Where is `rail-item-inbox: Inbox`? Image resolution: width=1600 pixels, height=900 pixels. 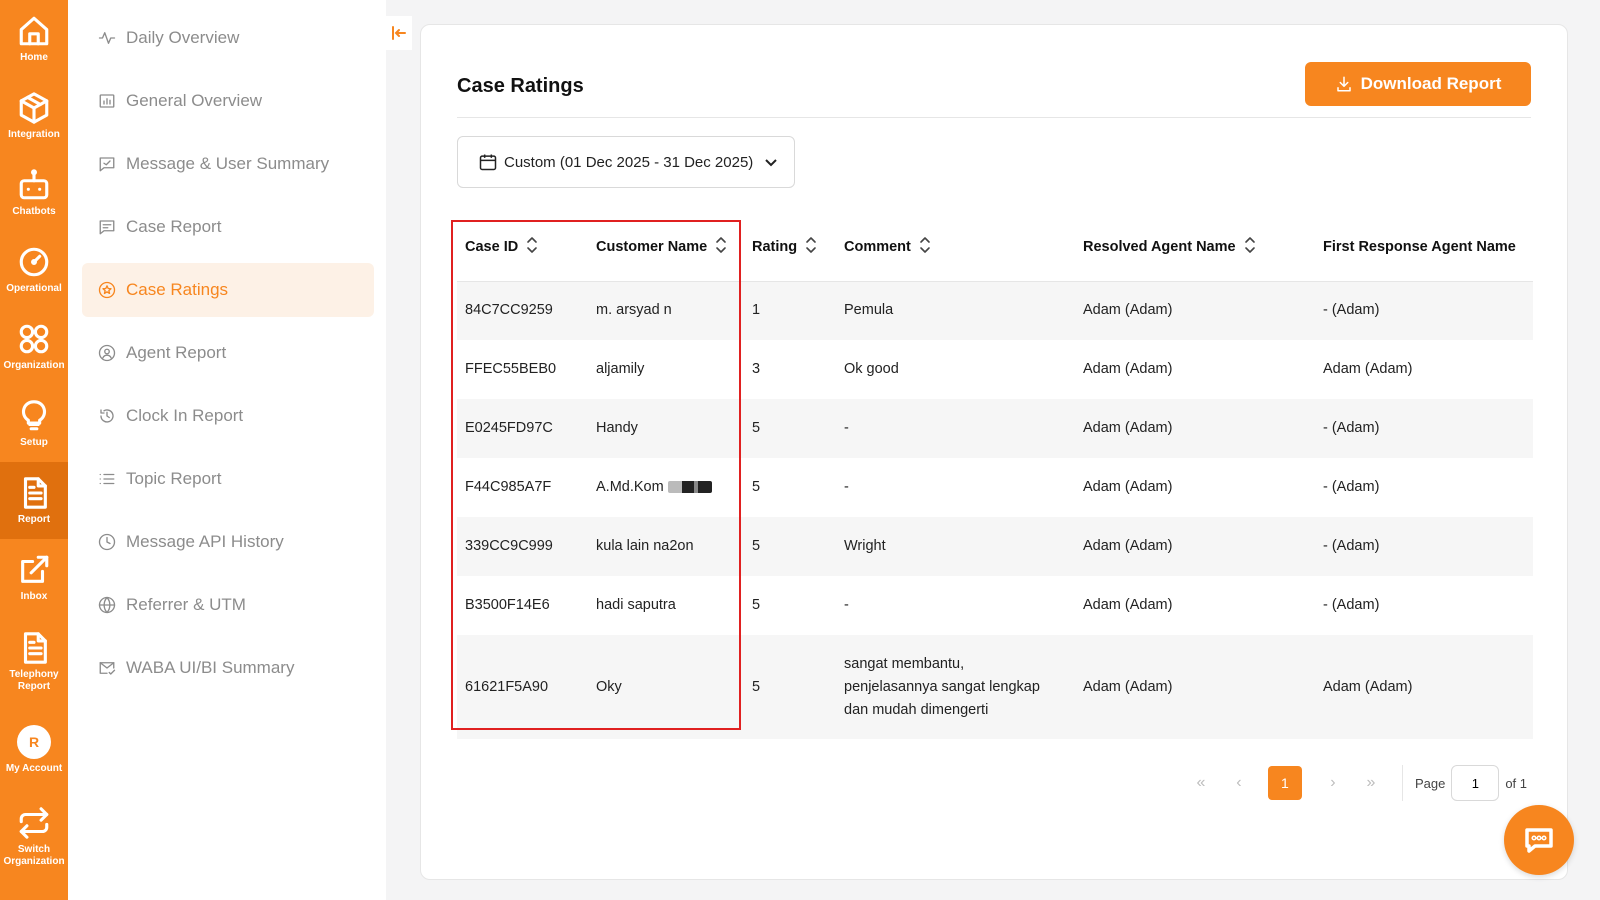 rail-item-inbox: Inbox is located at coordinates (34, 577).